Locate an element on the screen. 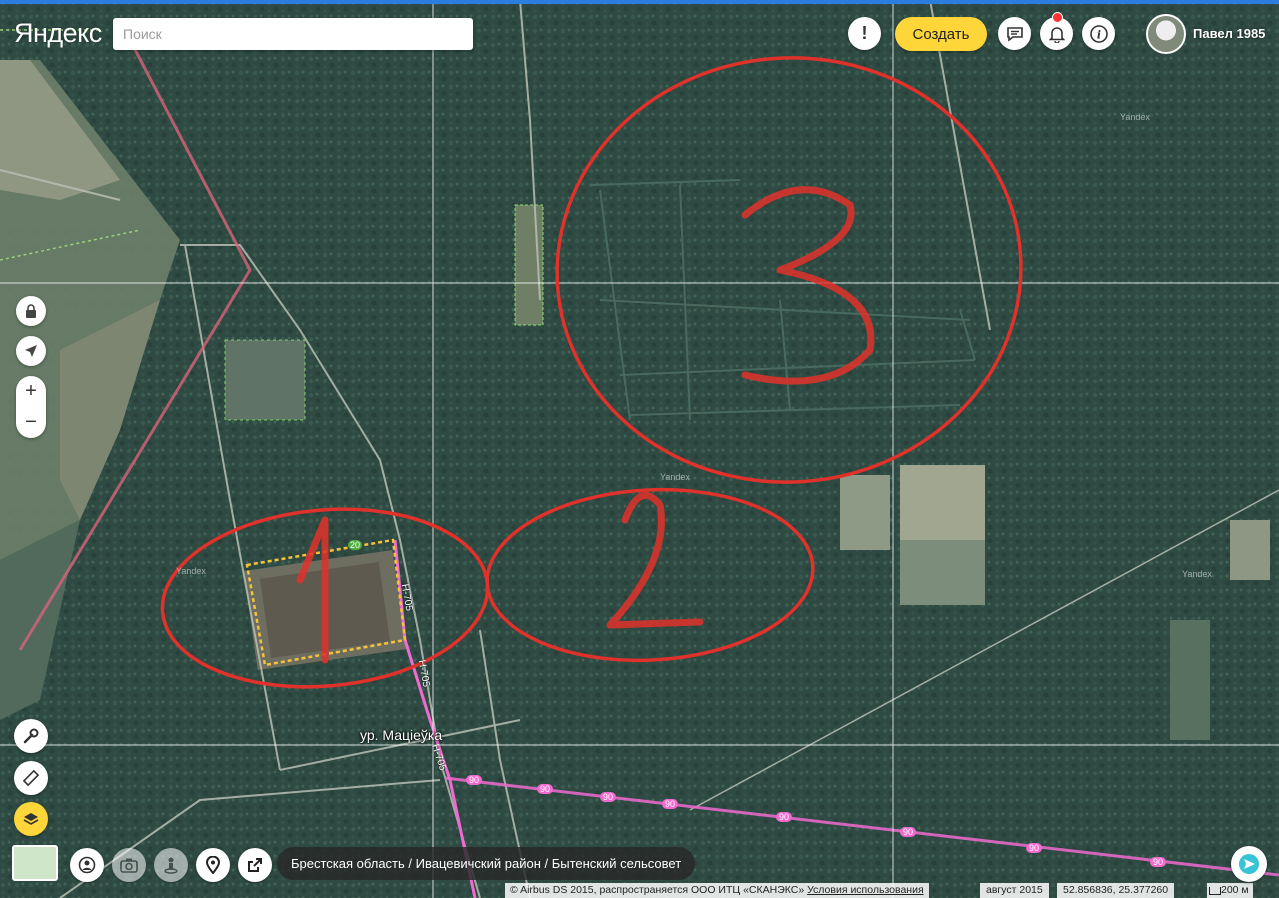 The height and width of the screenshot is (898, 1279). lock-button is located at coordinates (31, 311).